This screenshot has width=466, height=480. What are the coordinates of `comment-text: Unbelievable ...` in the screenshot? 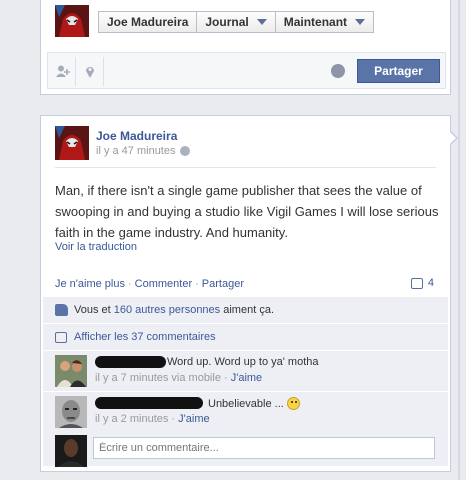 It's located at (254, 403).